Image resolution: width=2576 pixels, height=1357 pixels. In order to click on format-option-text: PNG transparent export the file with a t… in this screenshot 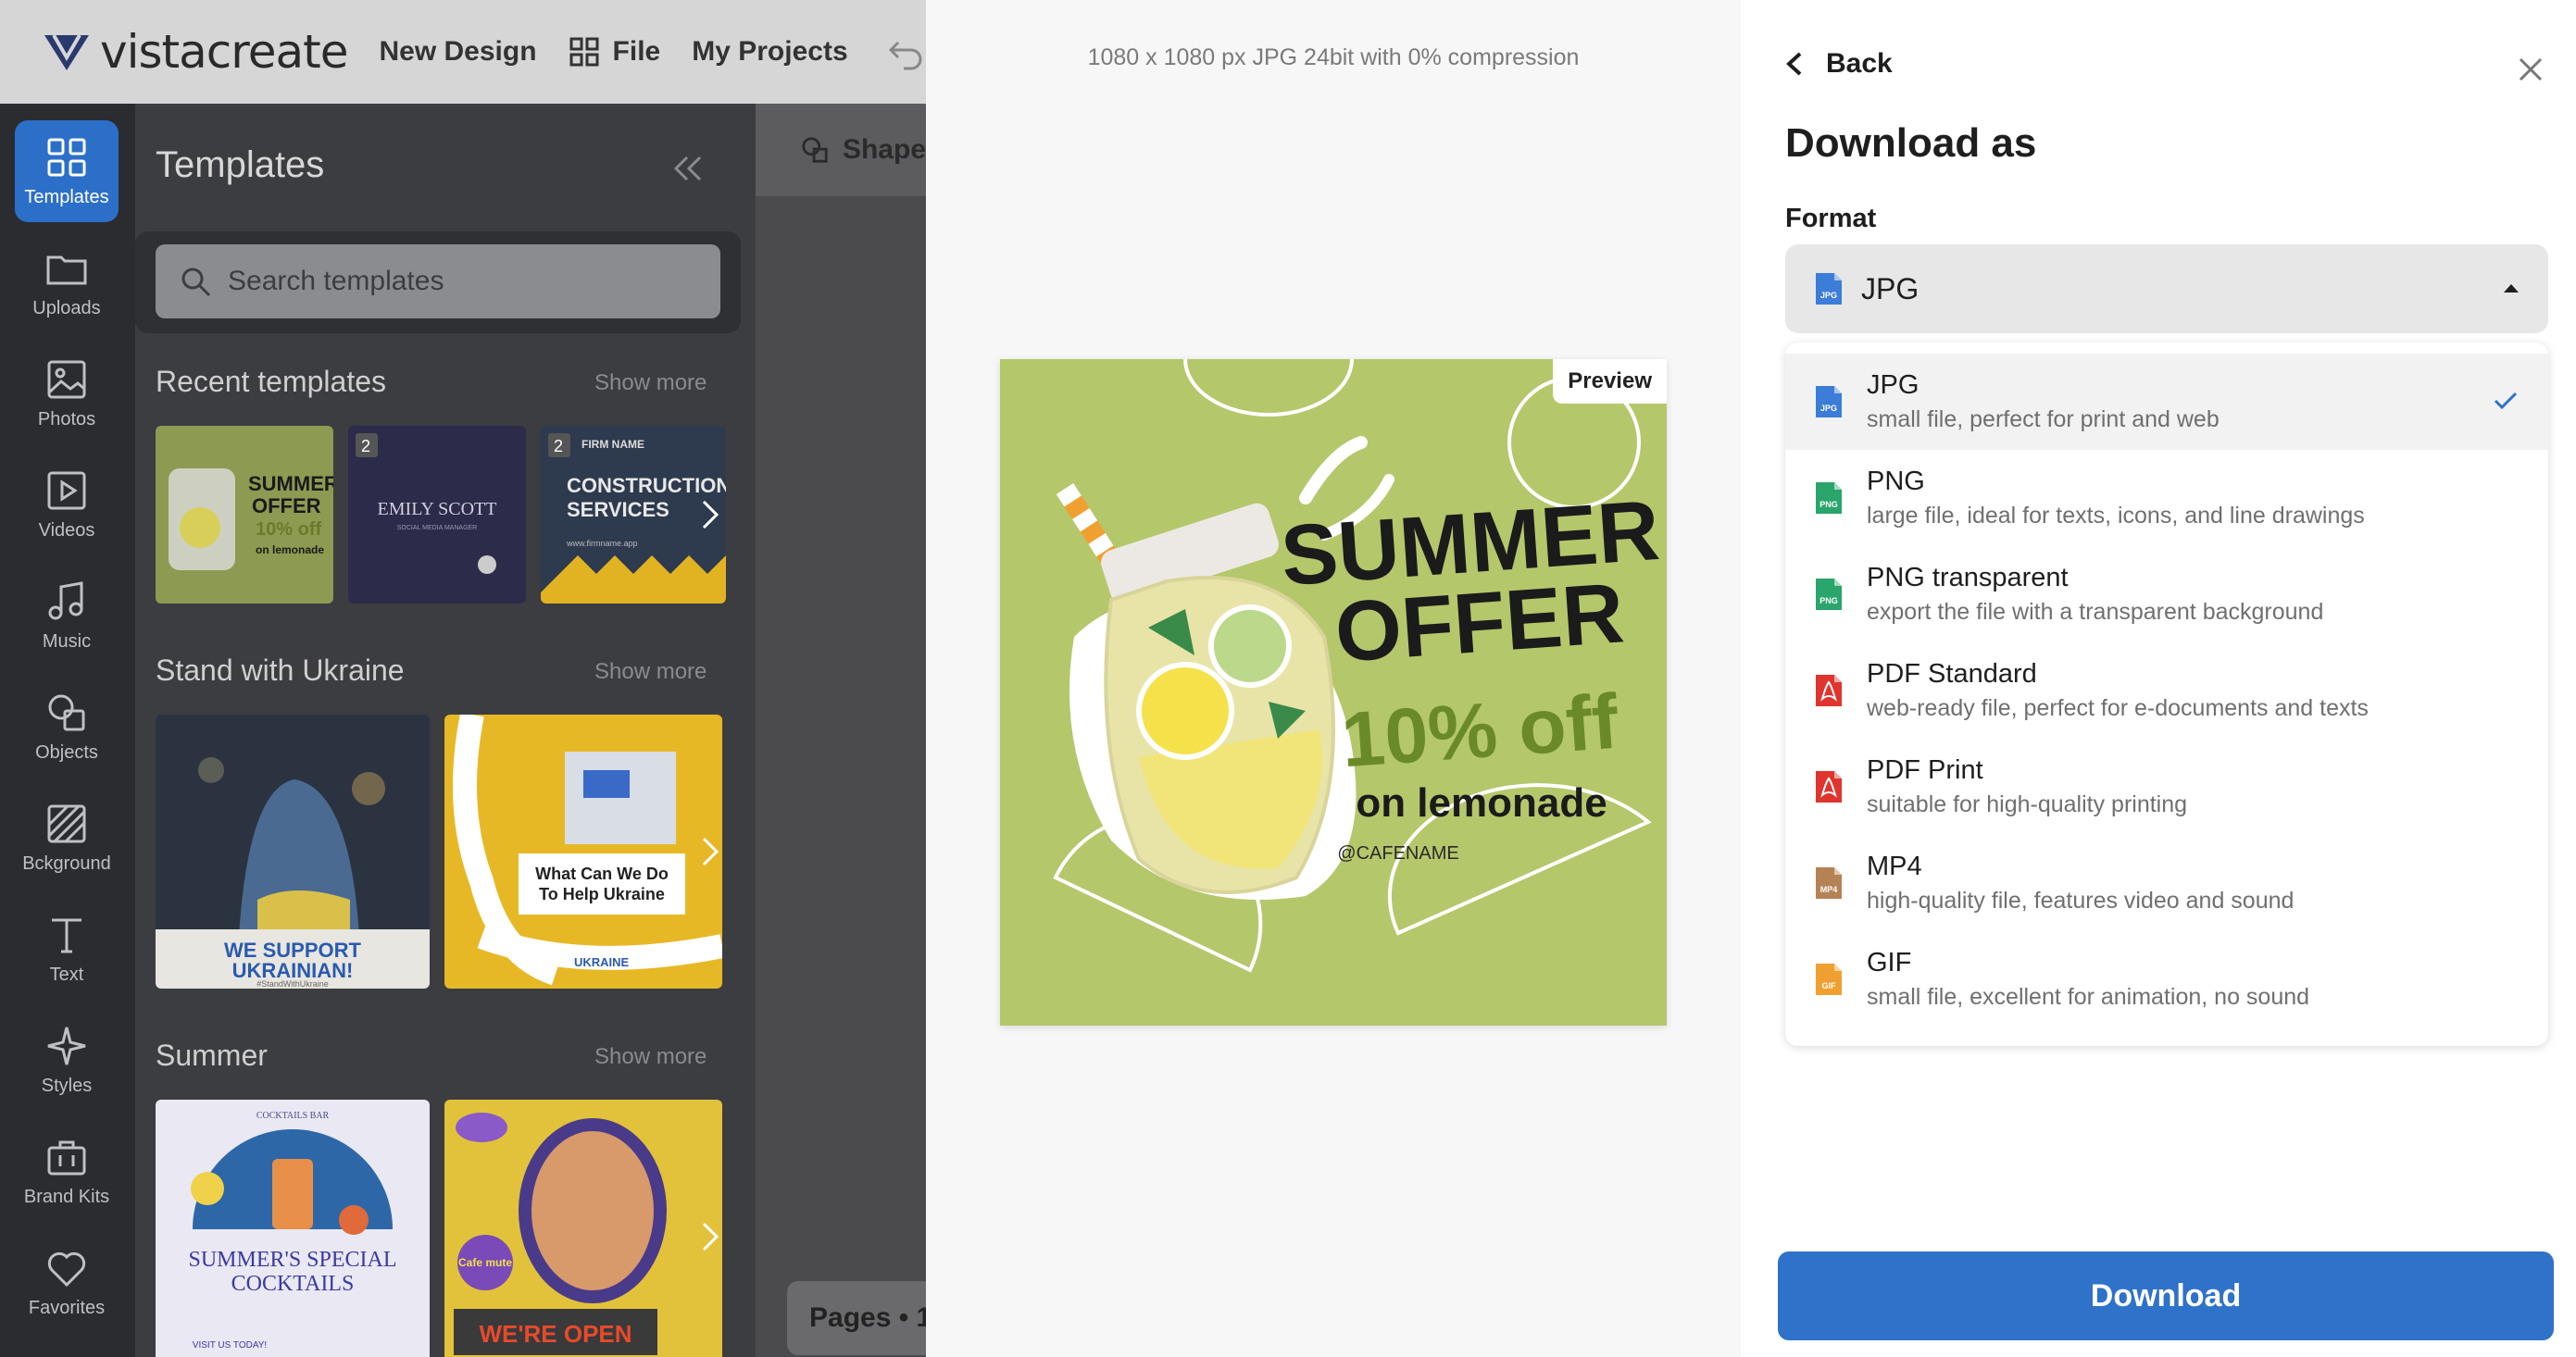, I will do `click(2095, 594)`.